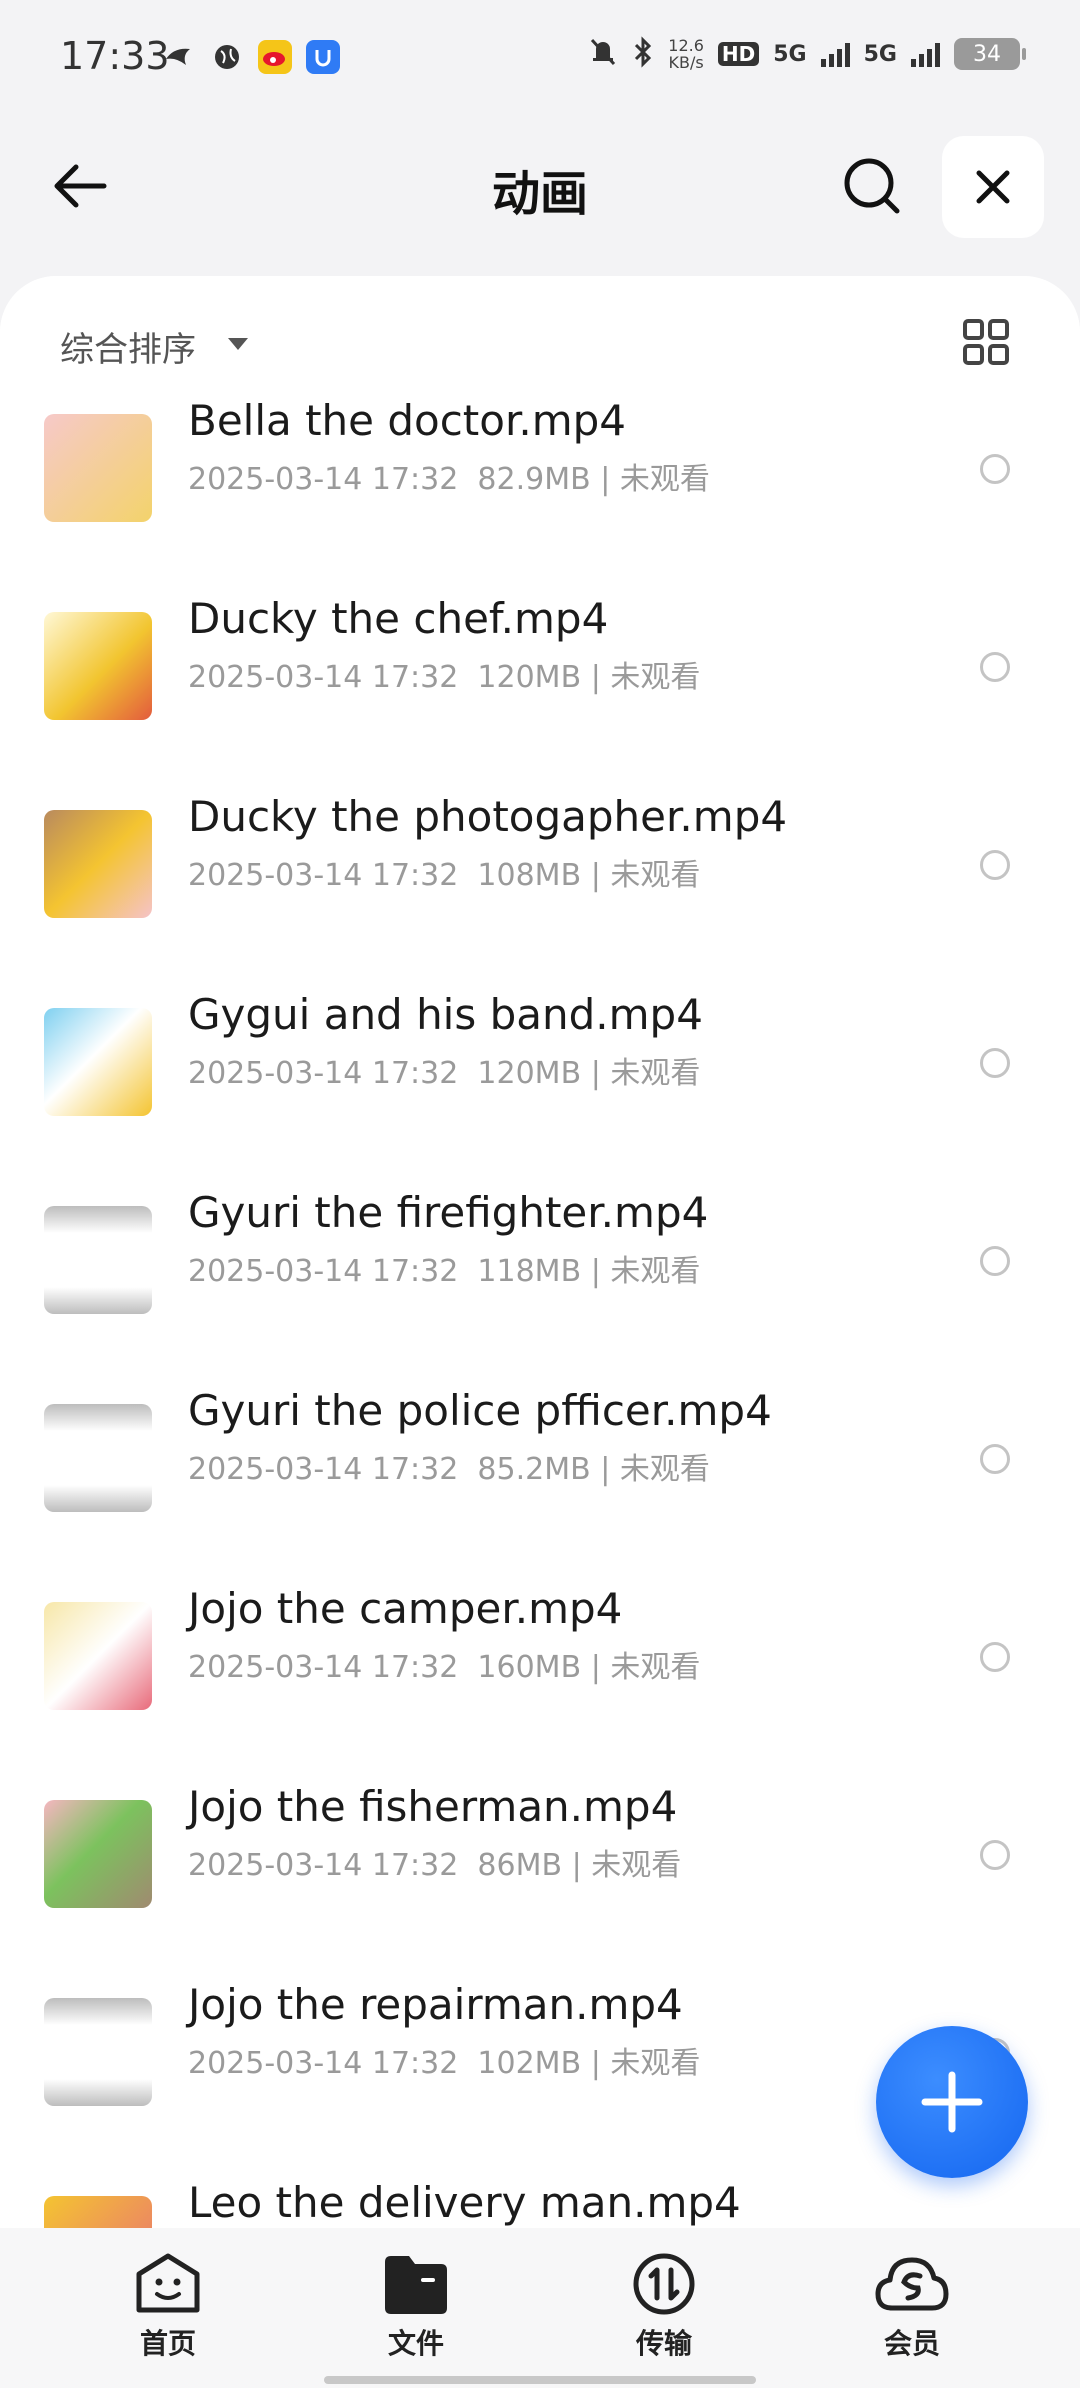 Image resolution: width=1080 pixels, height=2388 pixels. Describe the element at coordinates (664, 2284) in the screenshot. I see `transfer-icon` at that location.